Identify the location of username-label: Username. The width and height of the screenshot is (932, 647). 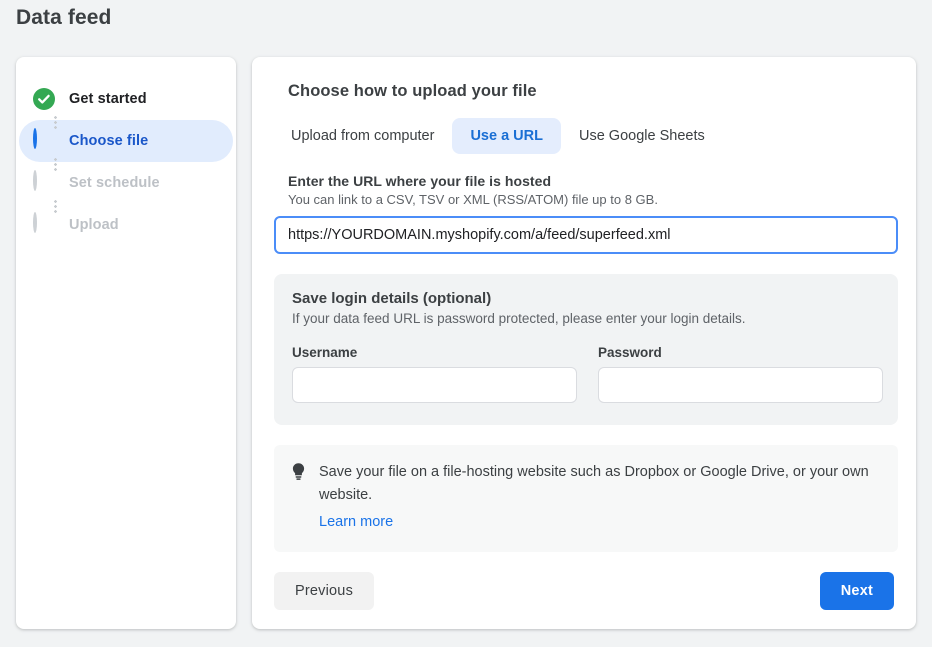
(325, 352).